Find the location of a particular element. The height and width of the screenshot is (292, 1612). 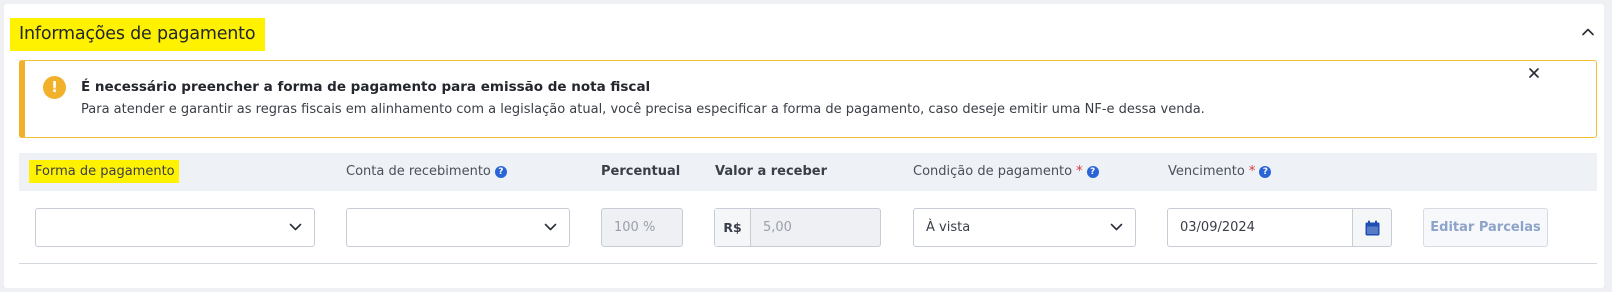

condicao-pagamento-select: À vista is located at coordinates (1024, 227).